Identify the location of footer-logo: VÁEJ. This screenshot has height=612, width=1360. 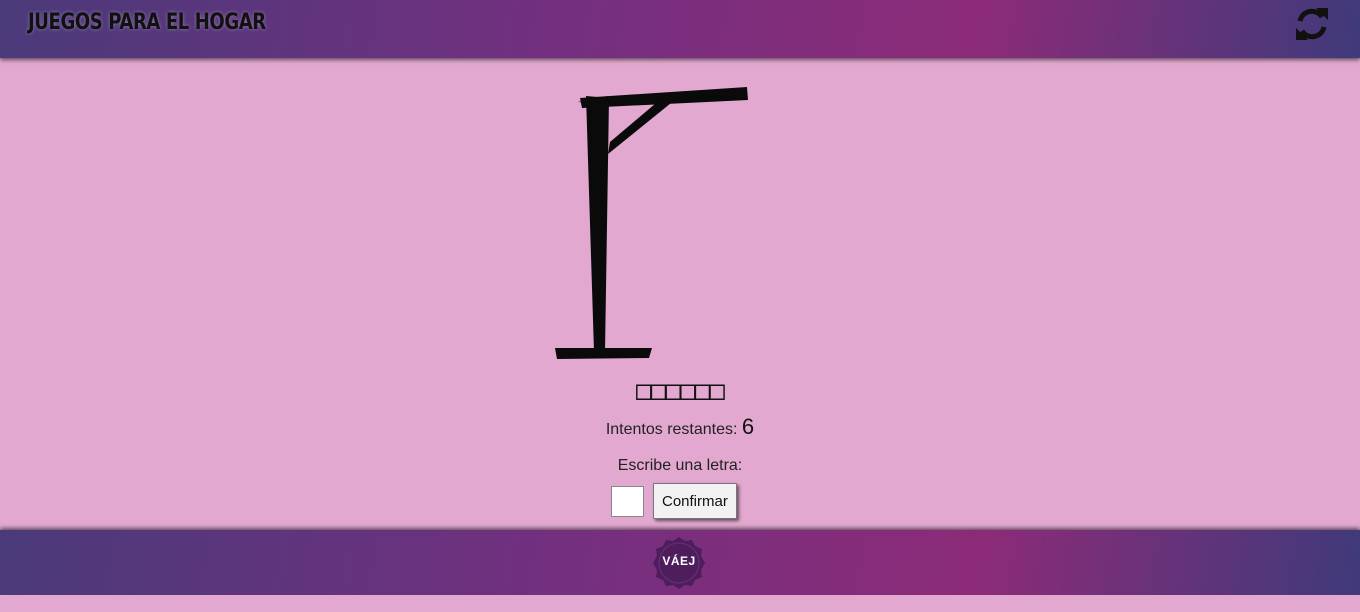
(679, 563).